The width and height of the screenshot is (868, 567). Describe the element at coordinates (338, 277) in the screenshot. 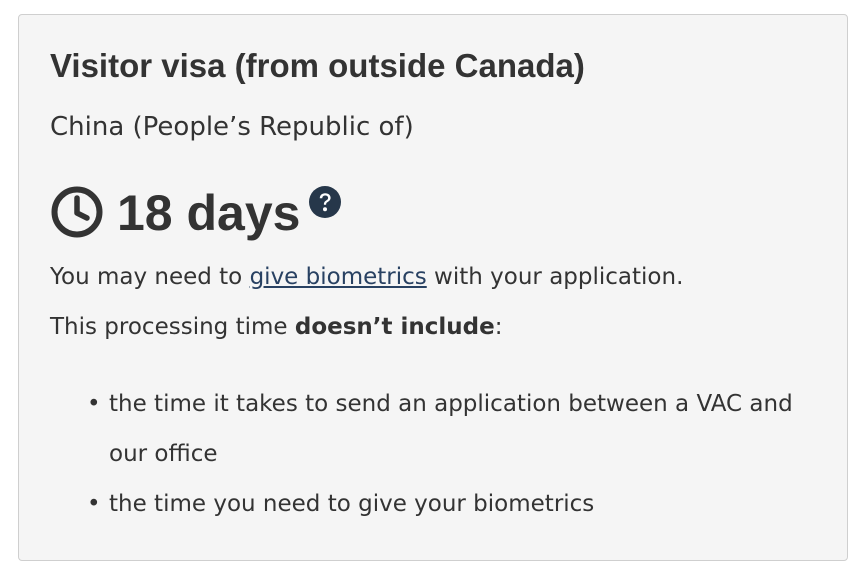

I see `give-biometrics-link: give biometrics` at that location.